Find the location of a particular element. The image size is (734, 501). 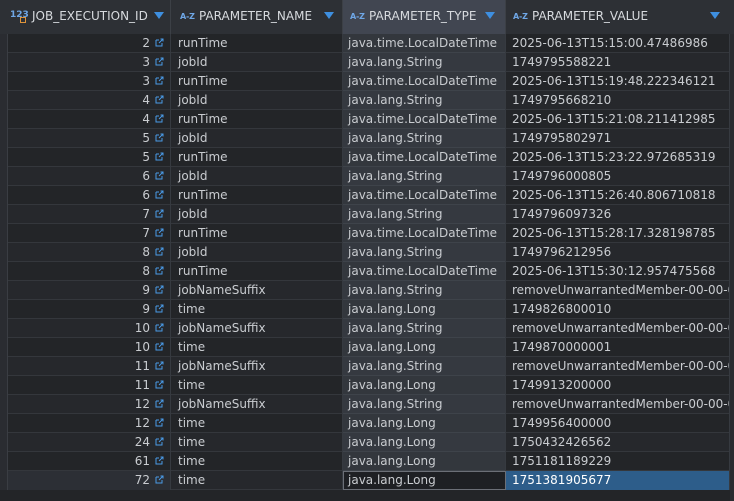

cell-job-execution-id: 12 is located at coordinates (85, 423).